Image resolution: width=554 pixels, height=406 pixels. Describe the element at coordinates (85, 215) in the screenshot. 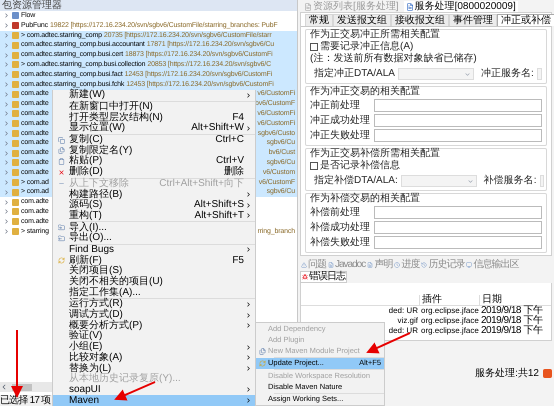

I see `menu-item-label: 重构(T)` at that location.